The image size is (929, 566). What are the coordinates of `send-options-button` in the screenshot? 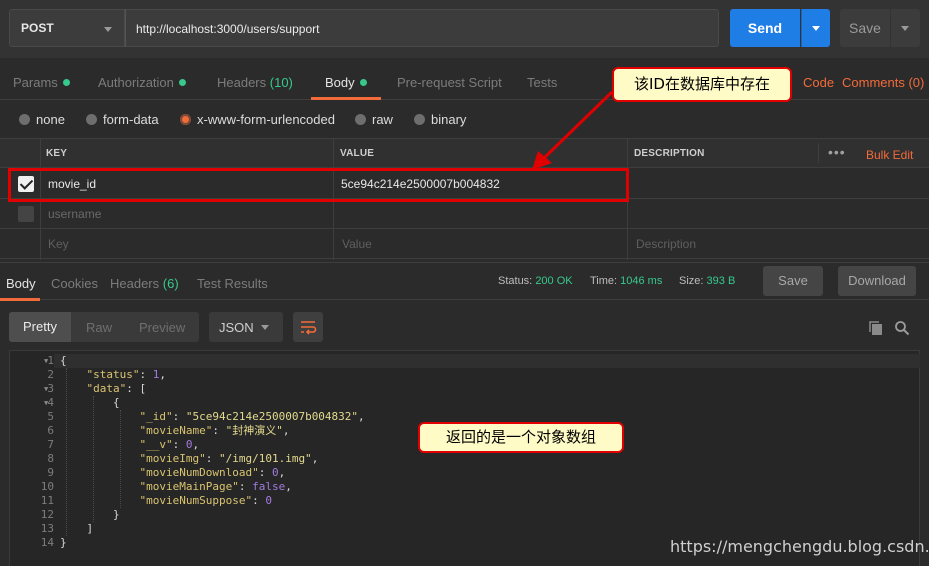 It's located at (815, 28).